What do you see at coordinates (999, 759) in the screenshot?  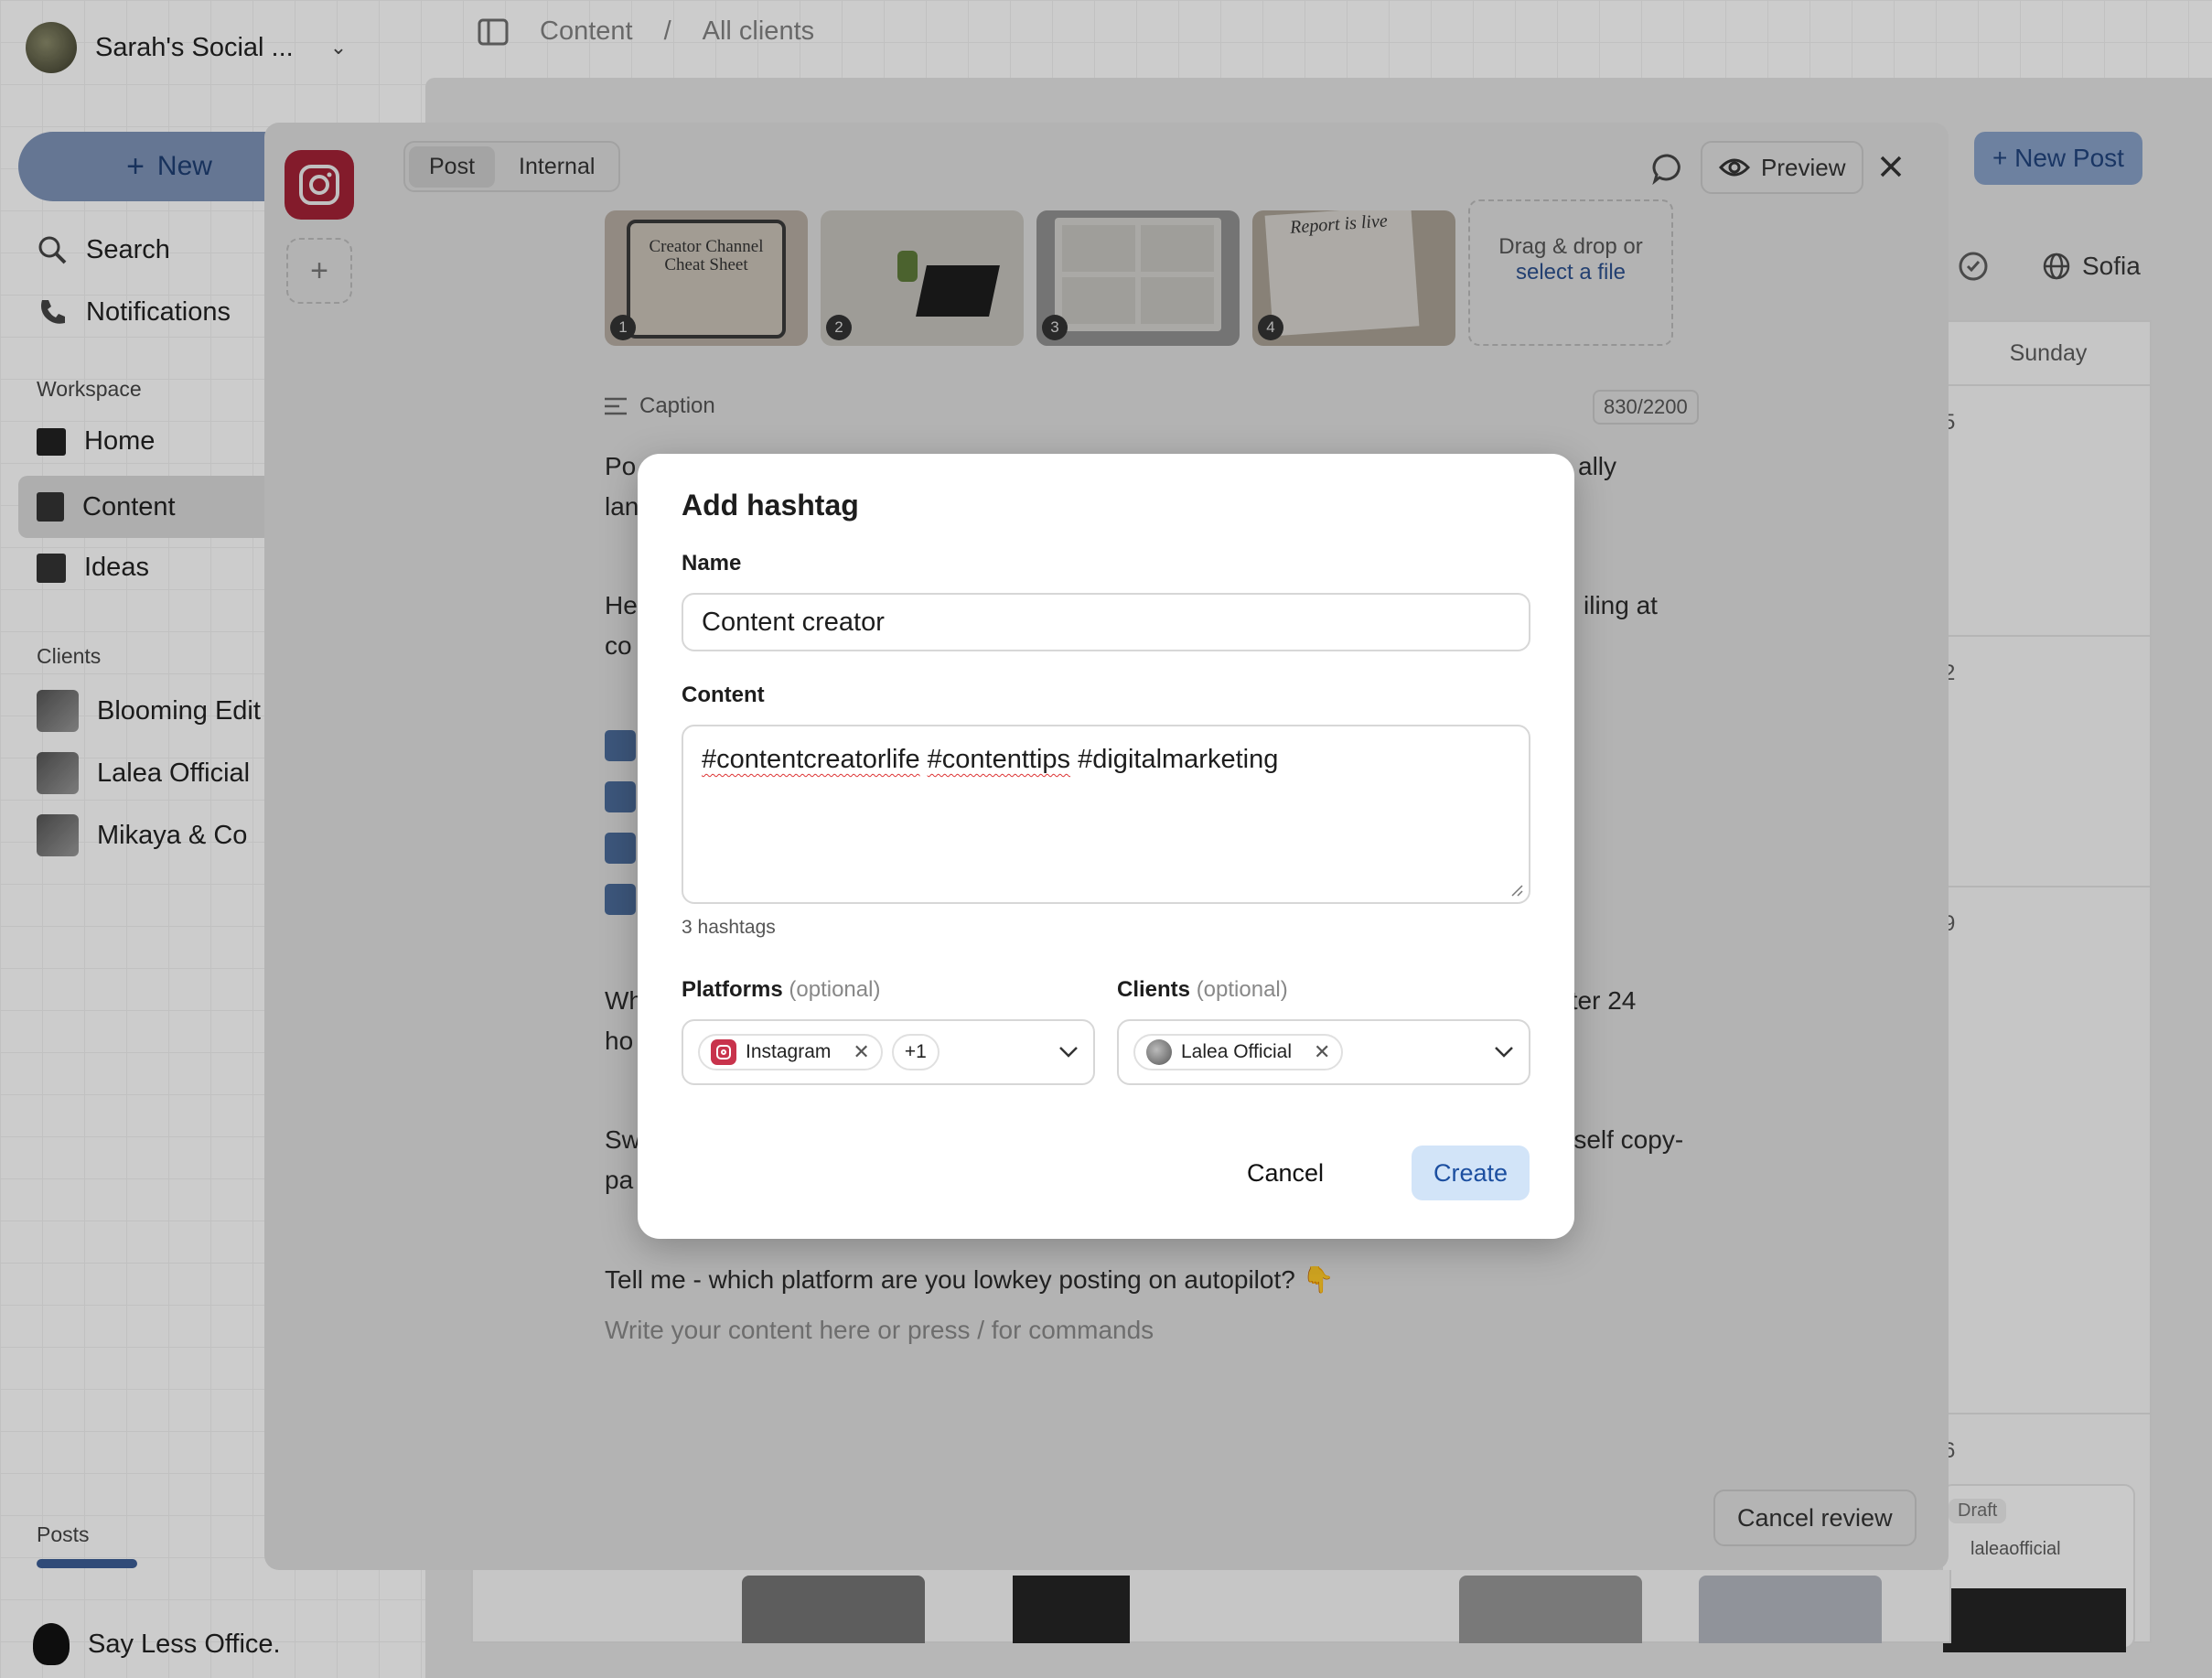 I see `hashtag-text: #contenttips` at bounding box center [999, 759].